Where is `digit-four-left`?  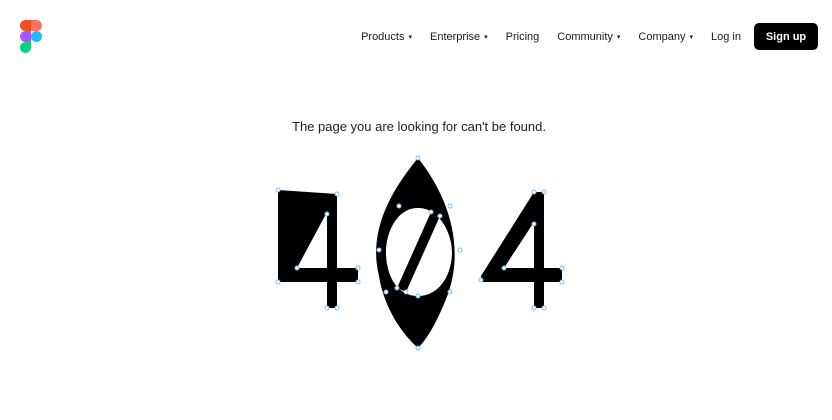
digit-four-left is located at coordinates (318, 249).